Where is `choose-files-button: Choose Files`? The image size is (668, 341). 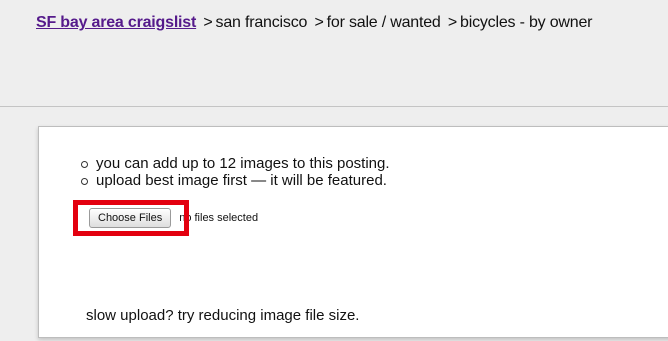
choose-files-button: Choose Files is located at coordinates (130, 218).